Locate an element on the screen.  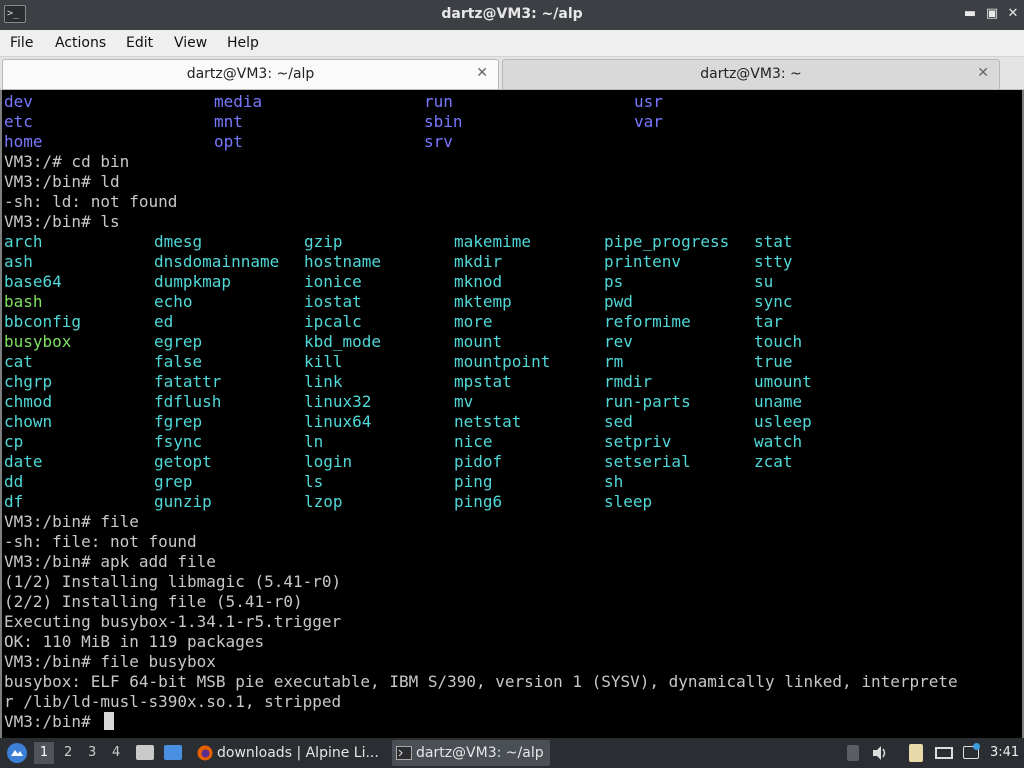
terminal-icon is located at coordinates (404, 753).